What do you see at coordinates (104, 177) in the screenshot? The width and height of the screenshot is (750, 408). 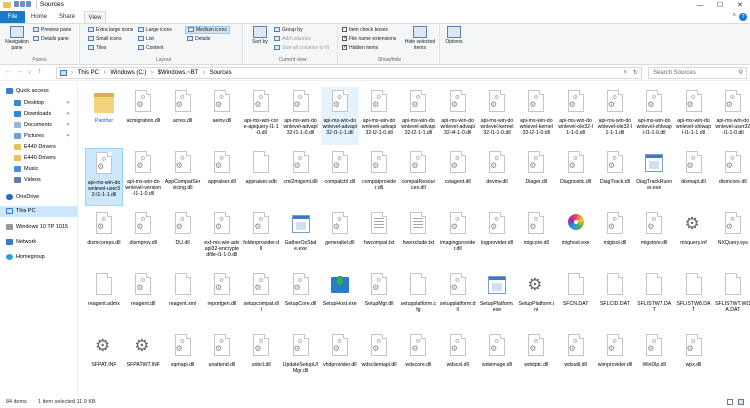 I see `file-item: ⚙ ⚙ api-ms-win-downlevel-user32-l1-1-1.dll` at bounding box center [104, 177].